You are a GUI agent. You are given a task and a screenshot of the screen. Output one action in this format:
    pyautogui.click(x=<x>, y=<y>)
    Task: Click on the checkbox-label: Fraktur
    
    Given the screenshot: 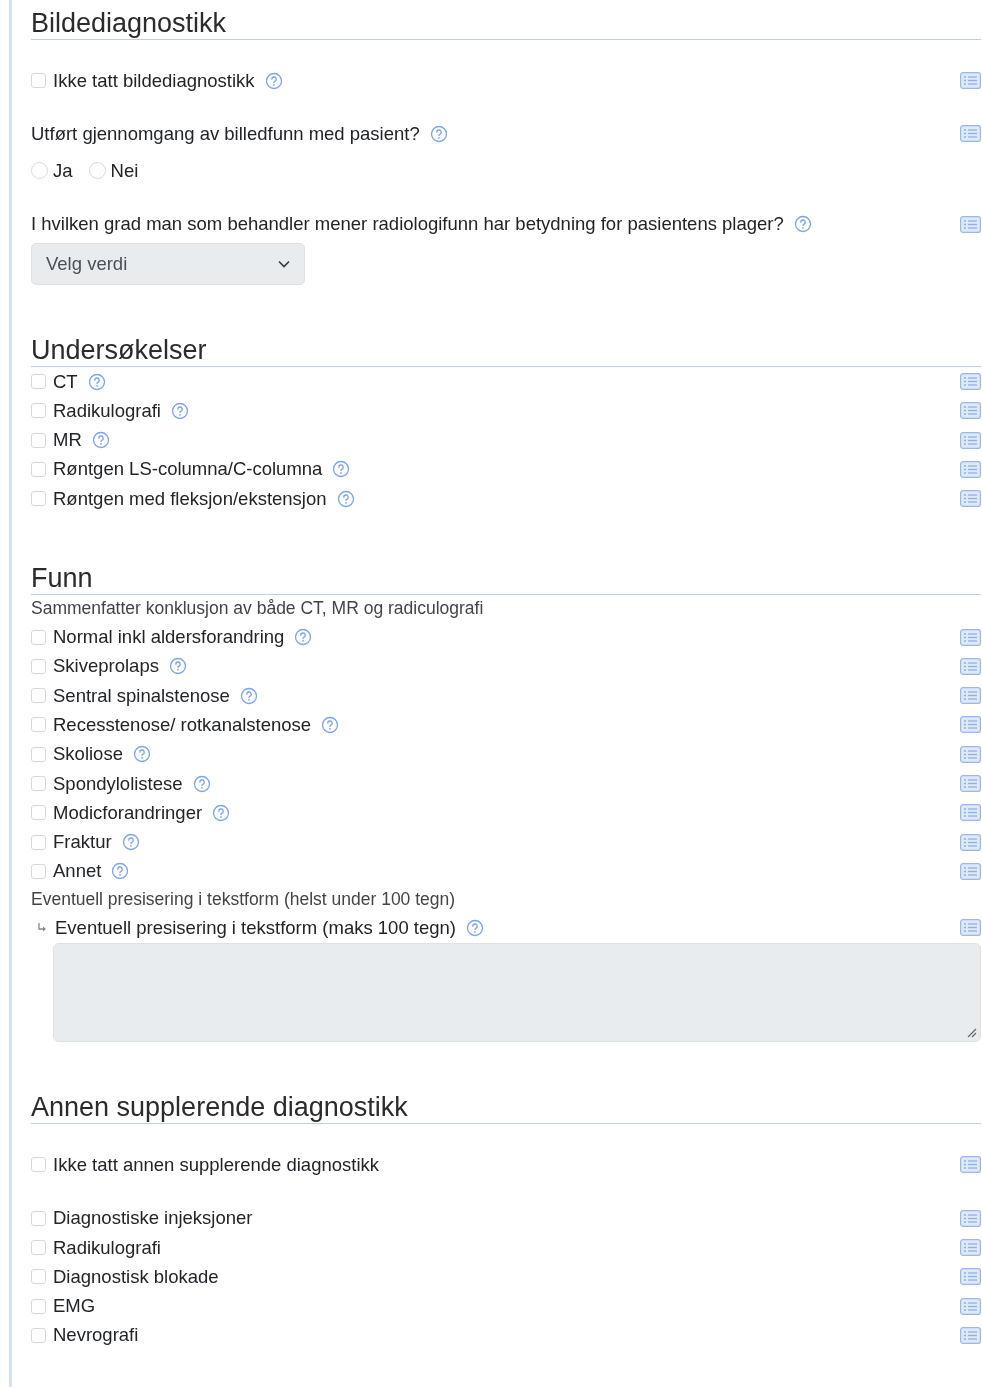 What is the action you would take?
    pyautogui.click(x=82, y=842)
    